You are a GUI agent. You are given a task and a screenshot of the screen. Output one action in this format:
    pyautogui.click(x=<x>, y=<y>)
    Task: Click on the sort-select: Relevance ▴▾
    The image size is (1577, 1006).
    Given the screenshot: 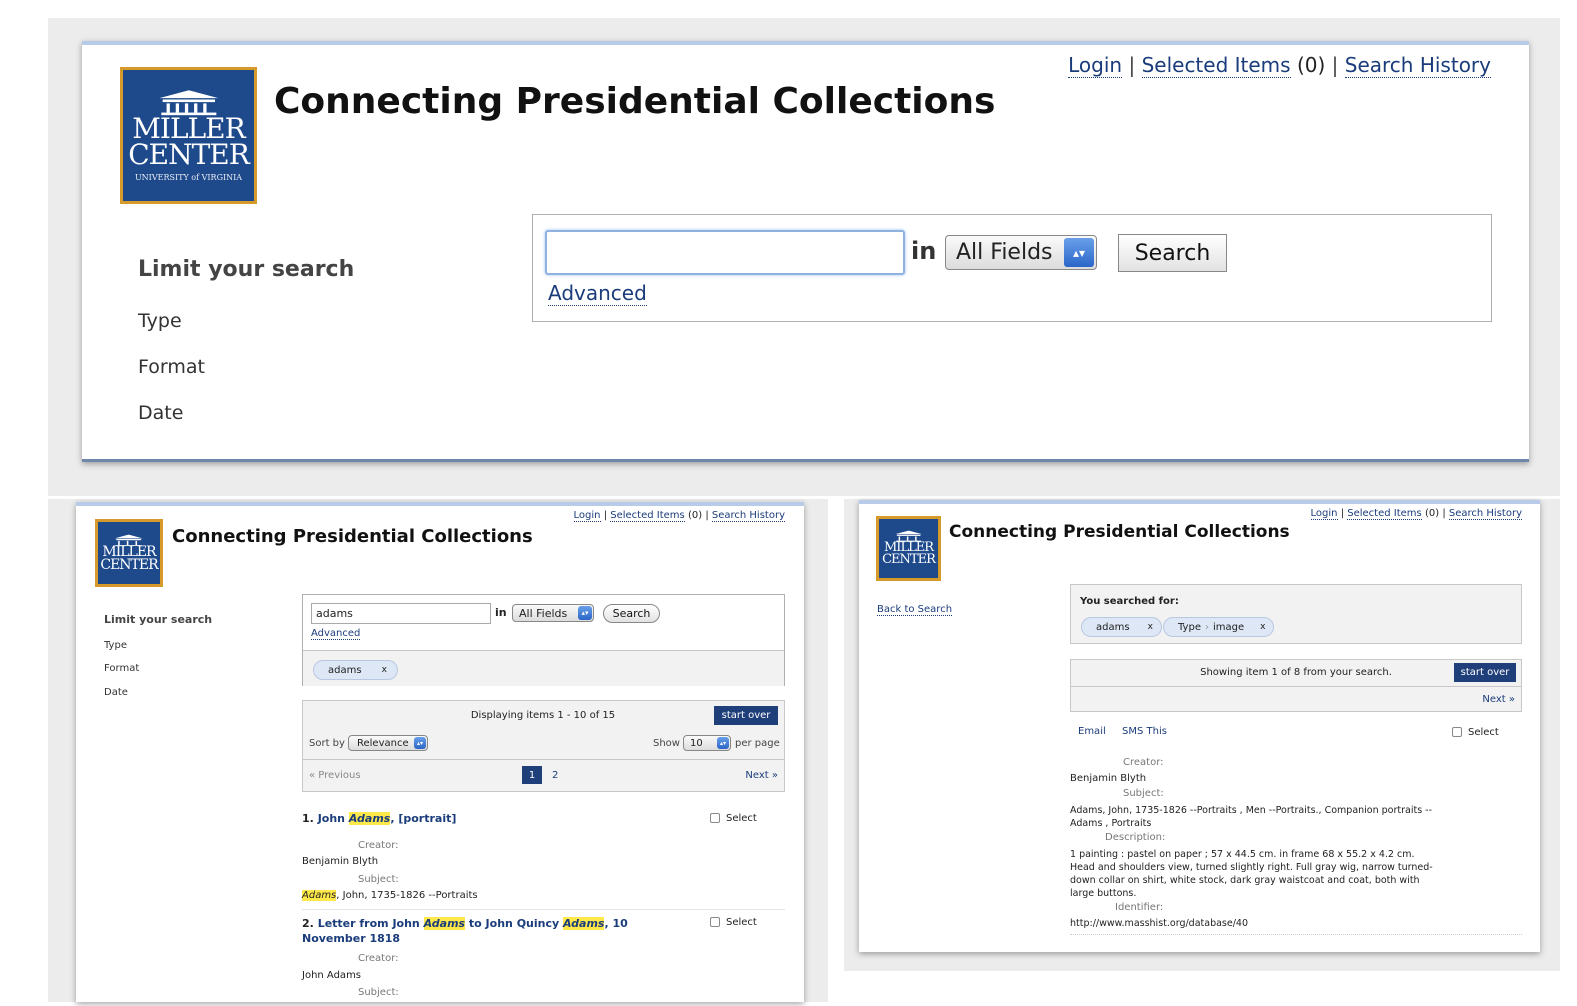 What is the action you would take?
    pyautogui.click(x=388, y=743)
    